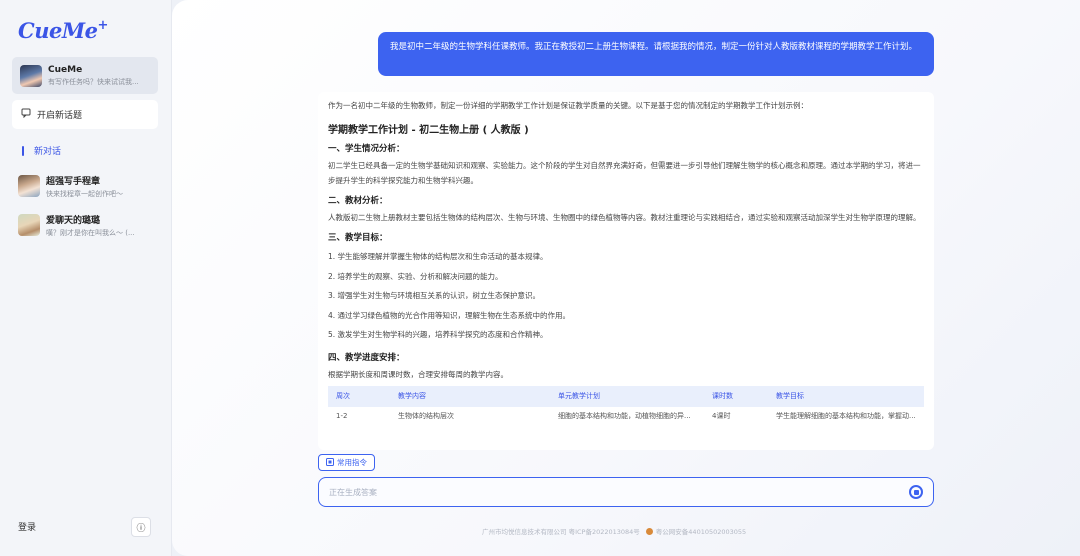 This screenshot has height=556, width=1080. I want to click on commands-icon, so click(330, 462).